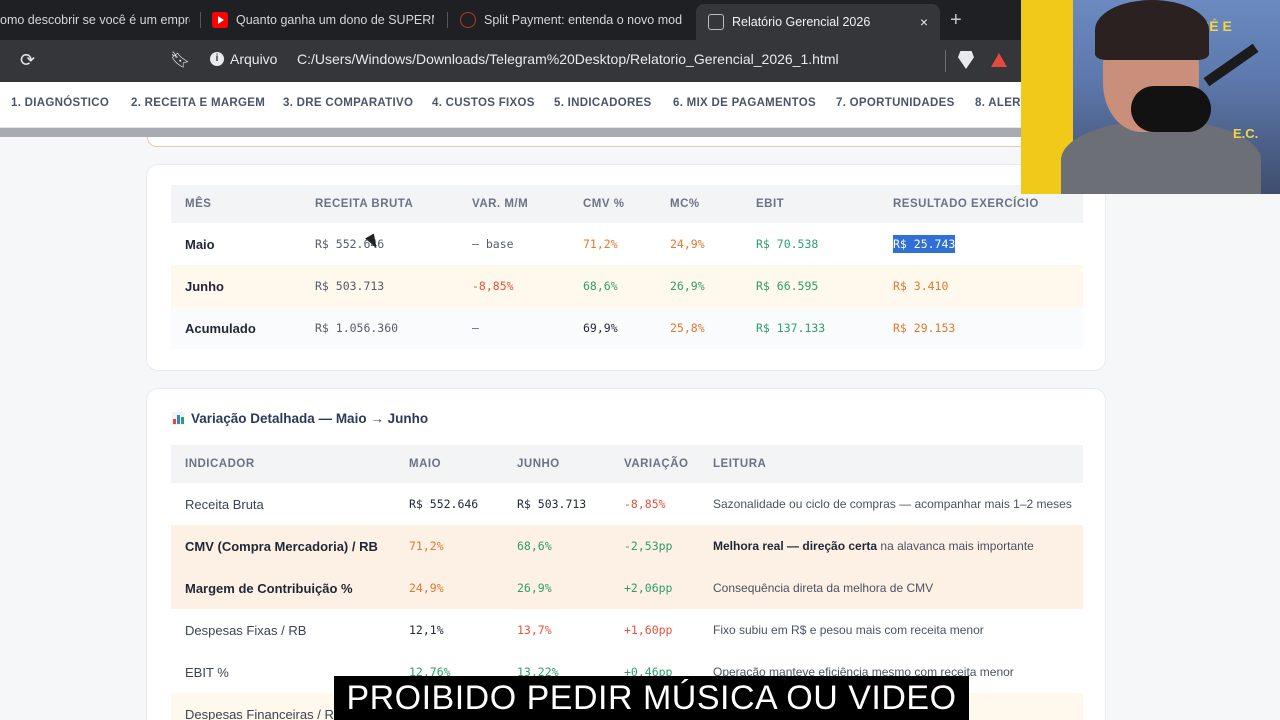 This screenshot has height=720, width=1280. I want to click on bar-chart-icon, so click(178, 418).